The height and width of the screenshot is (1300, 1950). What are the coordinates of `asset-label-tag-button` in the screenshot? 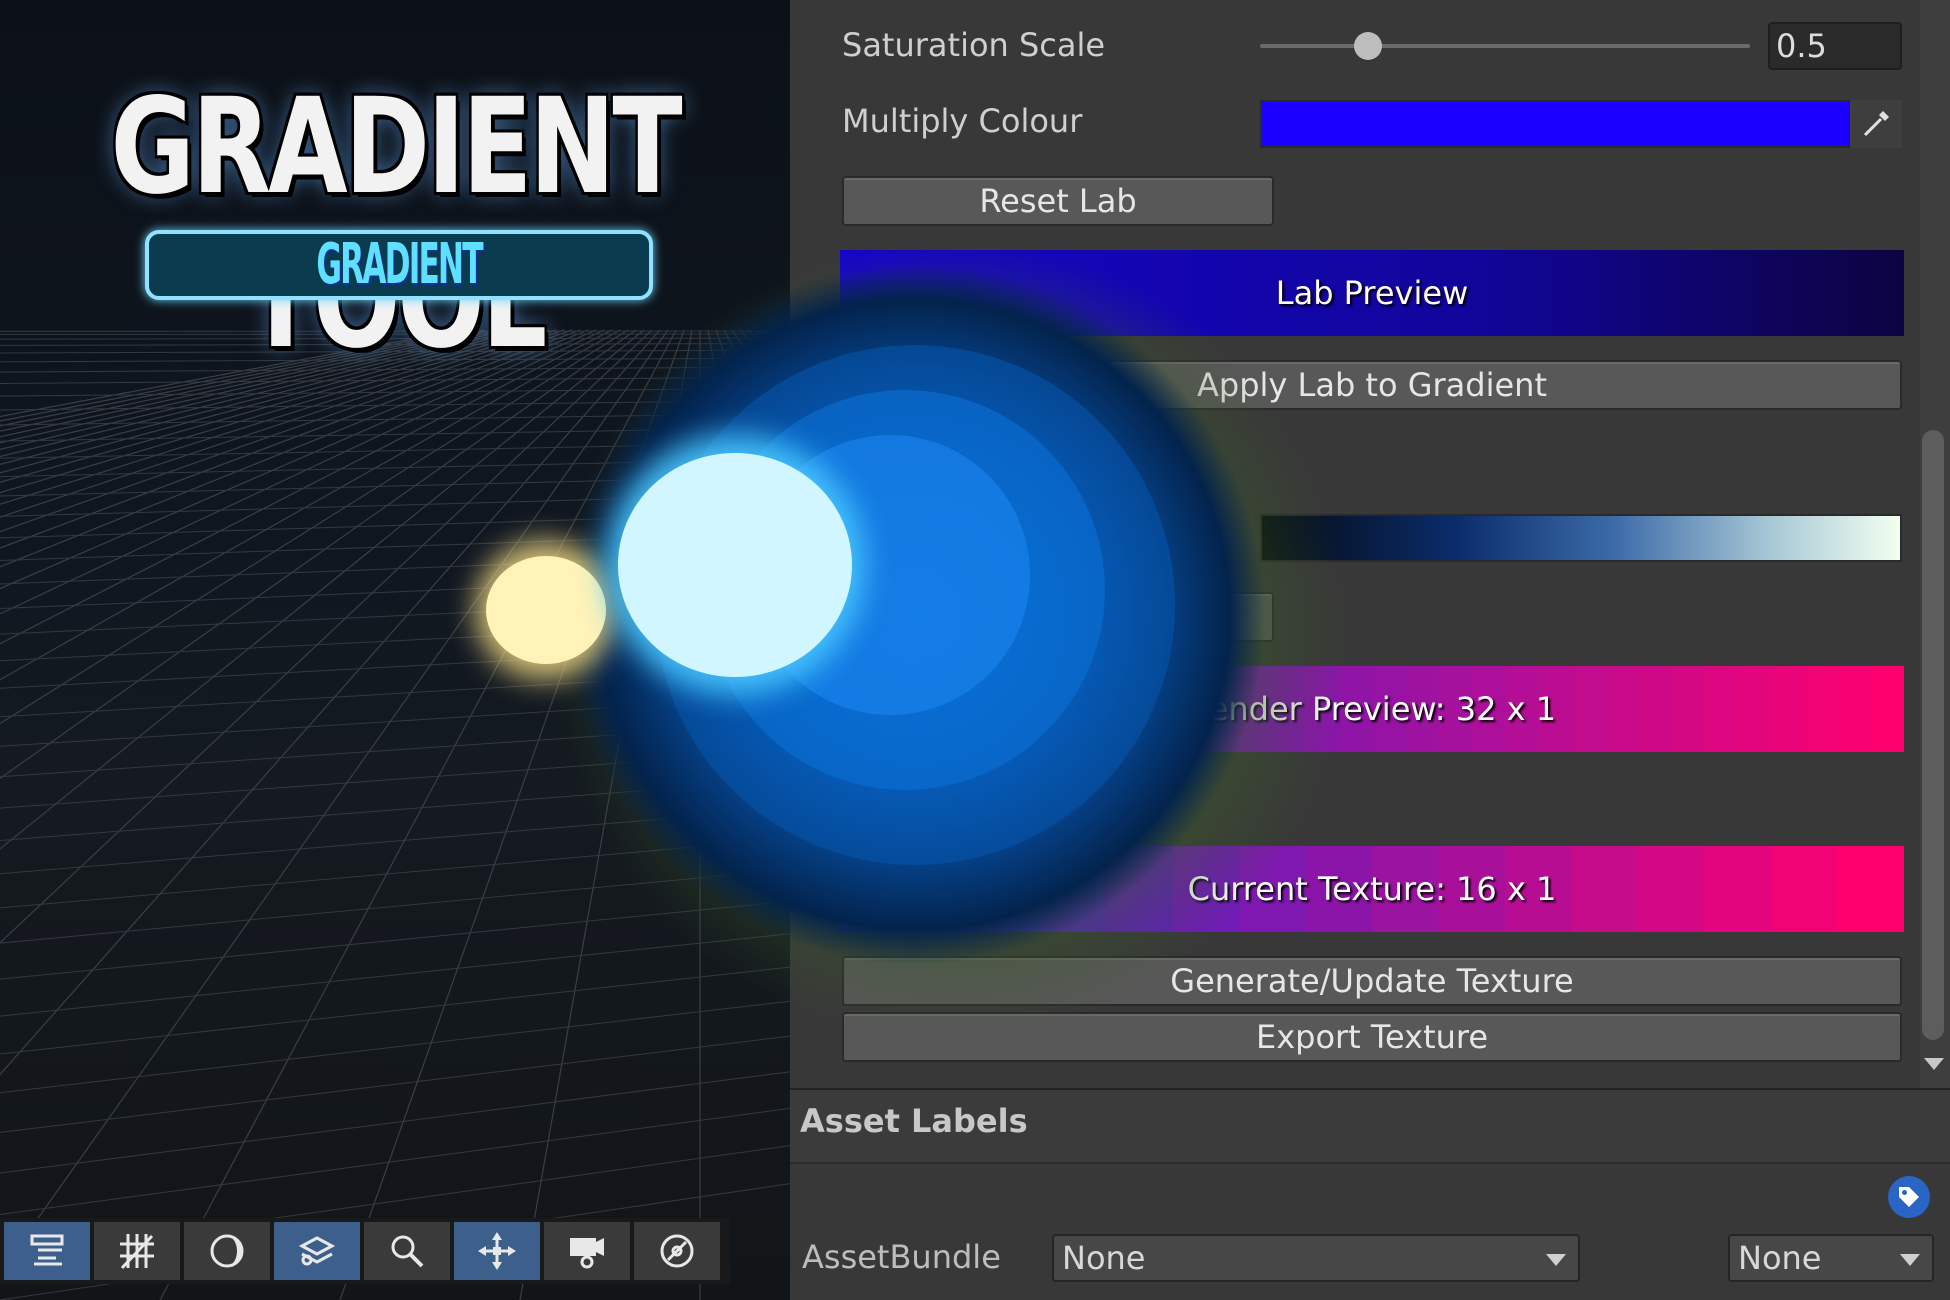 It's located at (1909, 1197).